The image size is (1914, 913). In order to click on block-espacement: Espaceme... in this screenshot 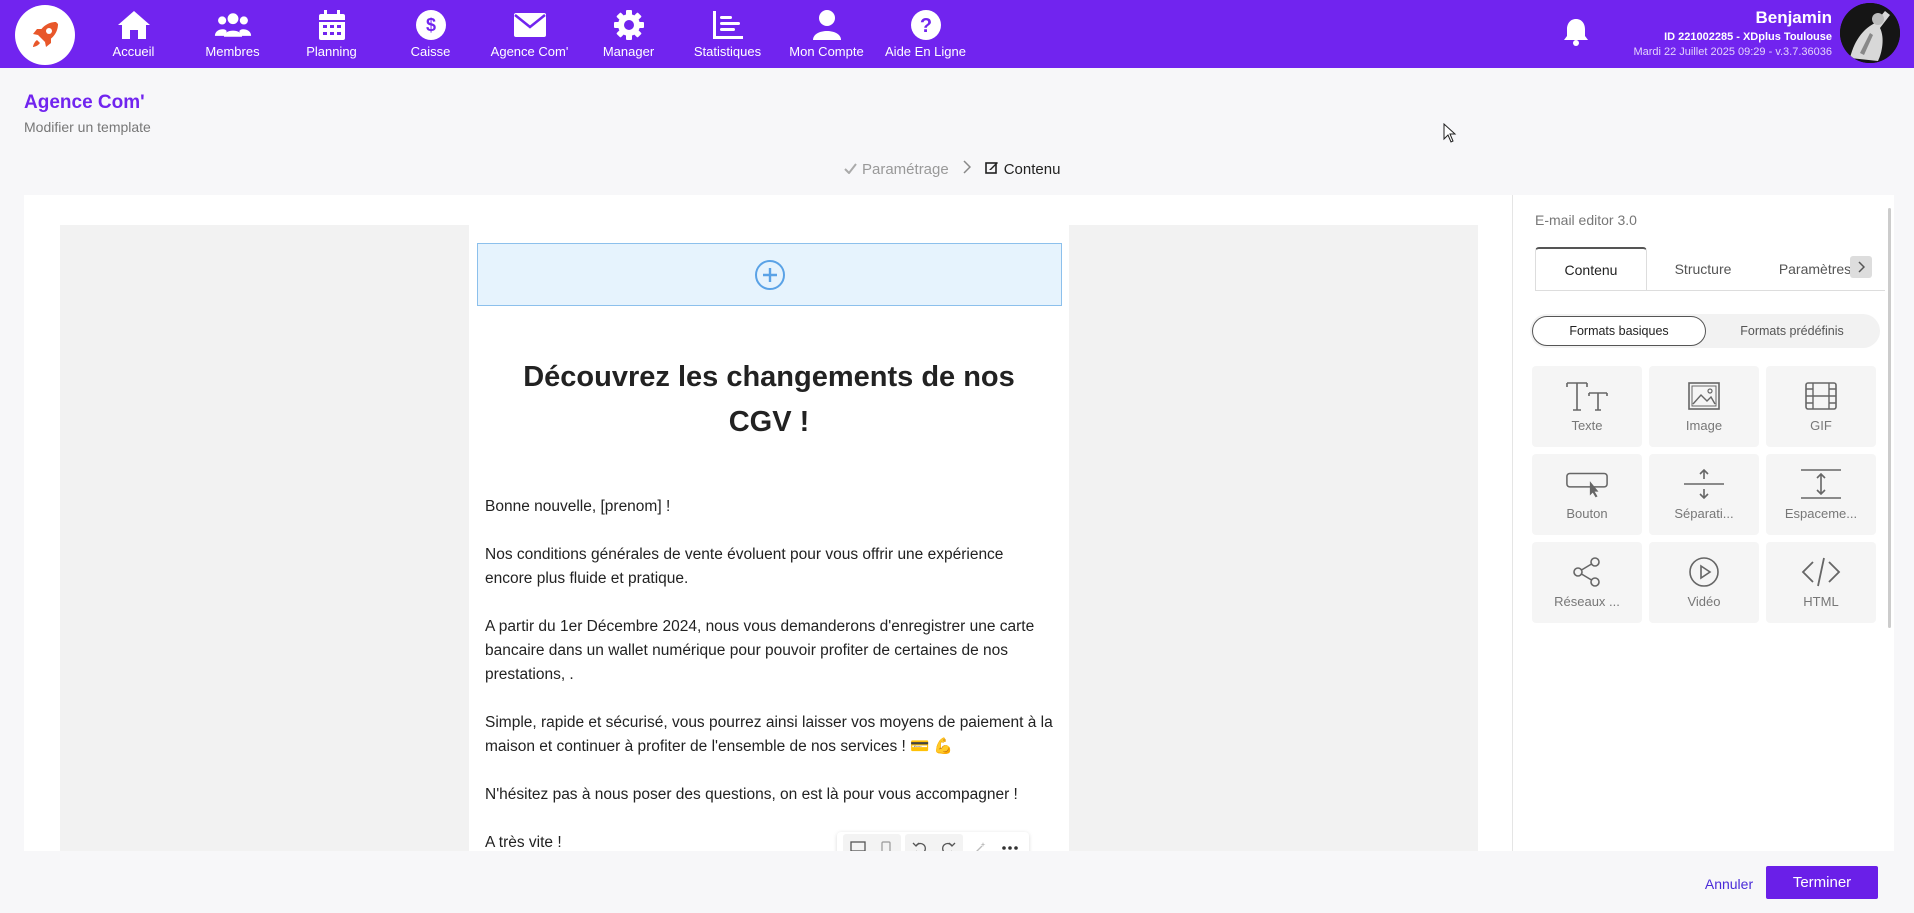, I will do `click(1821, 494)`.